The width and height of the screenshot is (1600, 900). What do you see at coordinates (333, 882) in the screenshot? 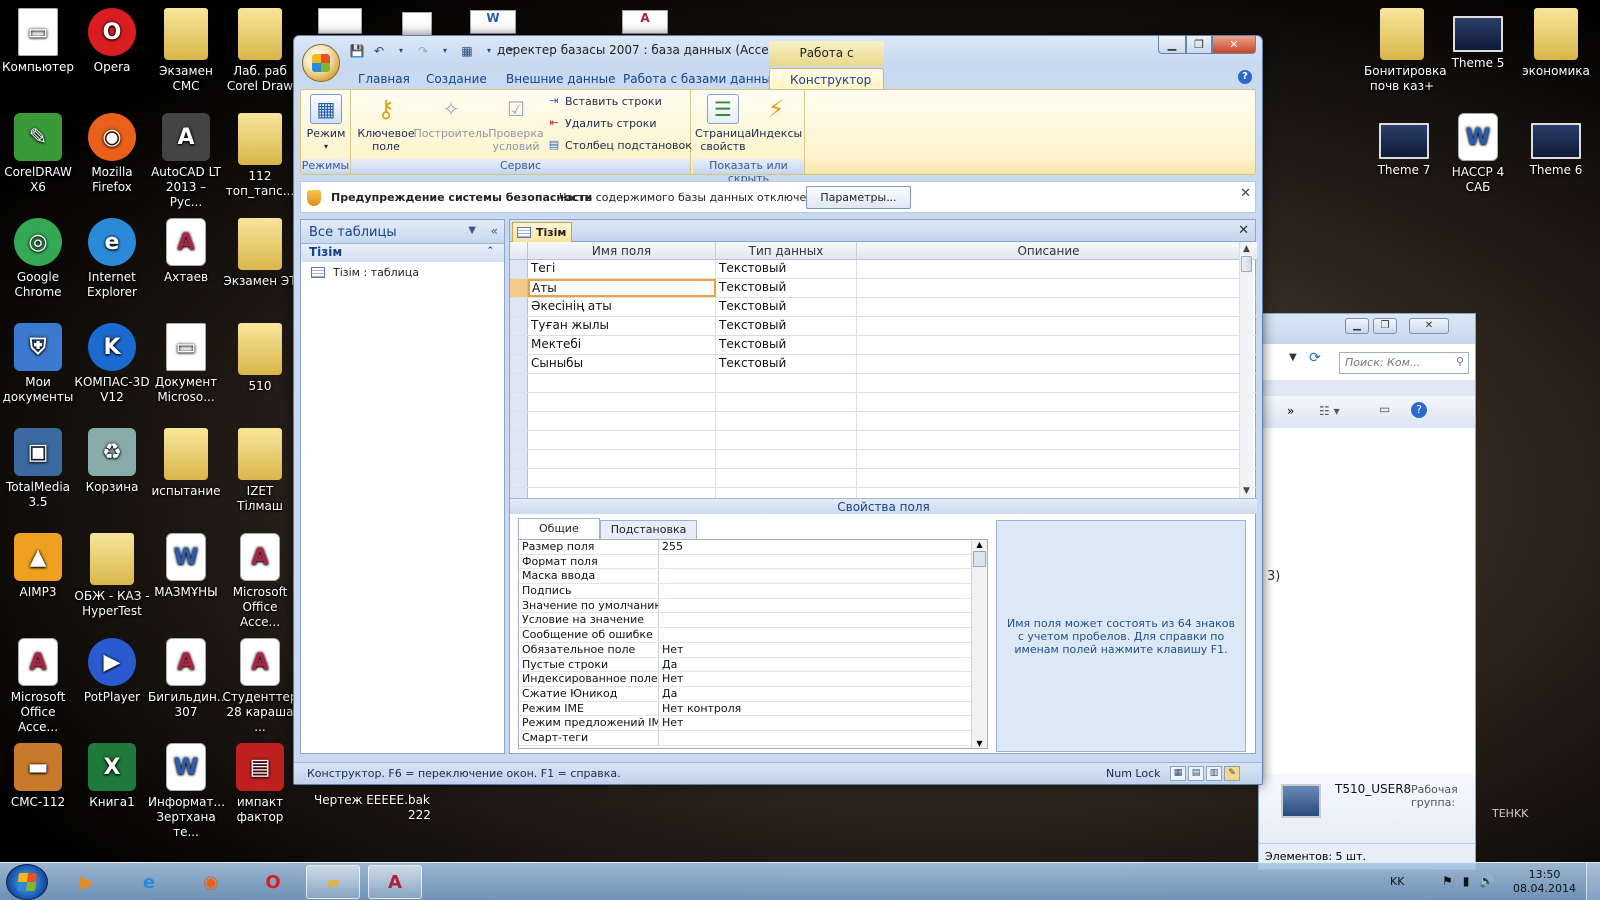
I see `explorer-icon: ▰` at bounding box center [333, 882].